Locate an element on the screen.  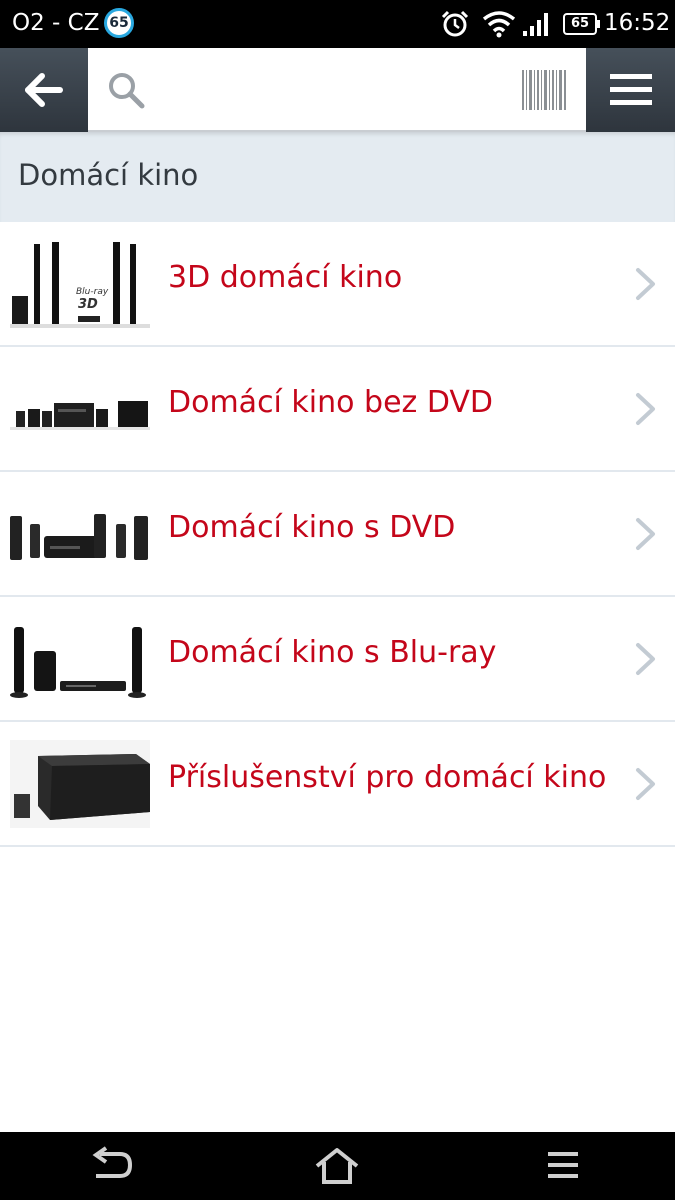
category-item-3d-home-theater: Blu-ray 3D 3D domácí kino is located at coordinates (337, 284).